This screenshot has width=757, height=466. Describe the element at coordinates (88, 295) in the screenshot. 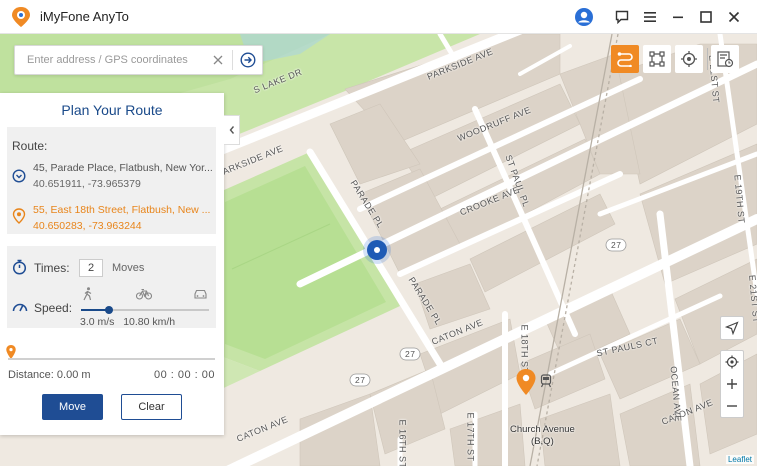

I see `walking-icon` at that location.